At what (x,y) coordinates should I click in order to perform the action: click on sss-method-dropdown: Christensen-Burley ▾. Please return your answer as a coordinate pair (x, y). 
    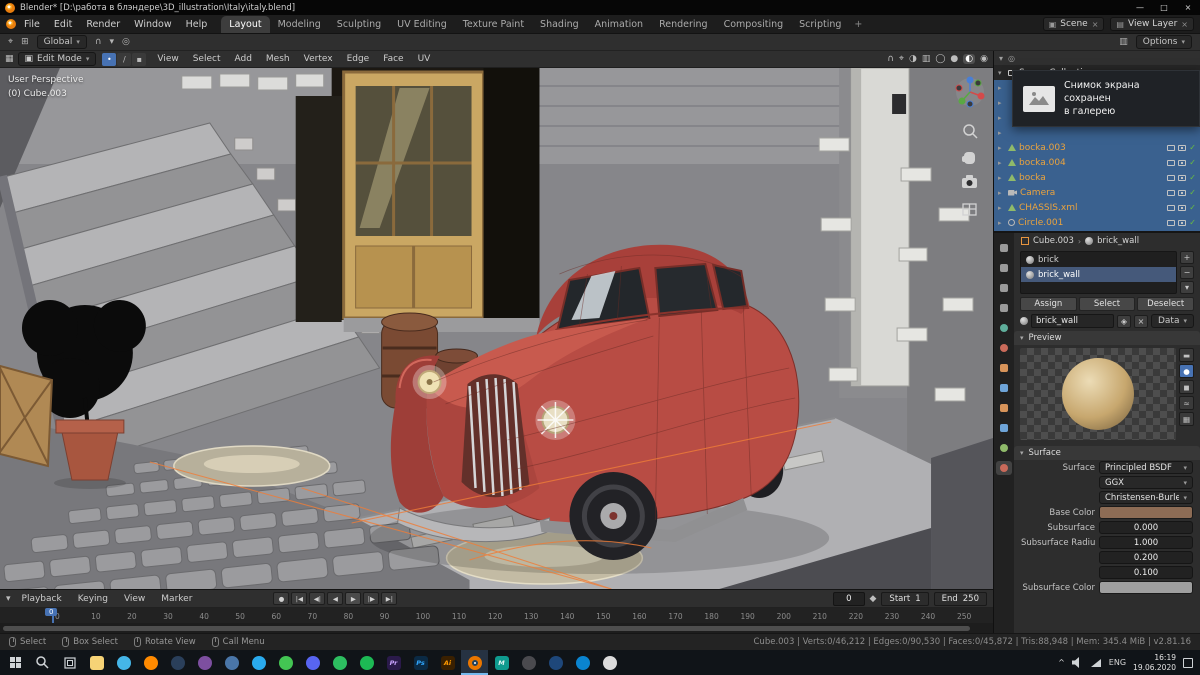
    Looking at the image, I should click on (1146, 497).